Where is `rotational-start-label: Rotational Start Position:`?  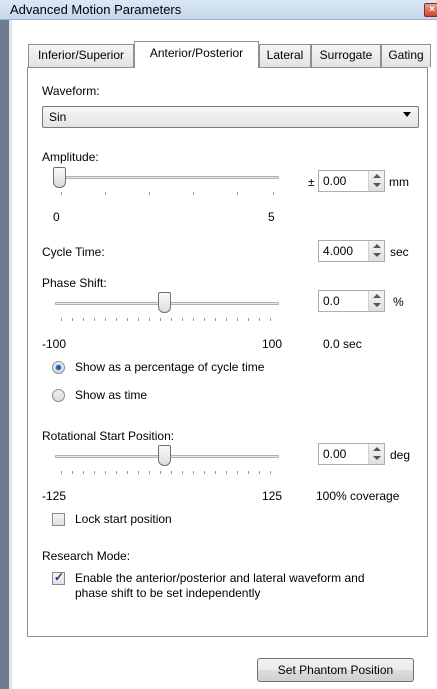
rotational-start-label: Rotational Start Position: is located at coordinates (108, 436).